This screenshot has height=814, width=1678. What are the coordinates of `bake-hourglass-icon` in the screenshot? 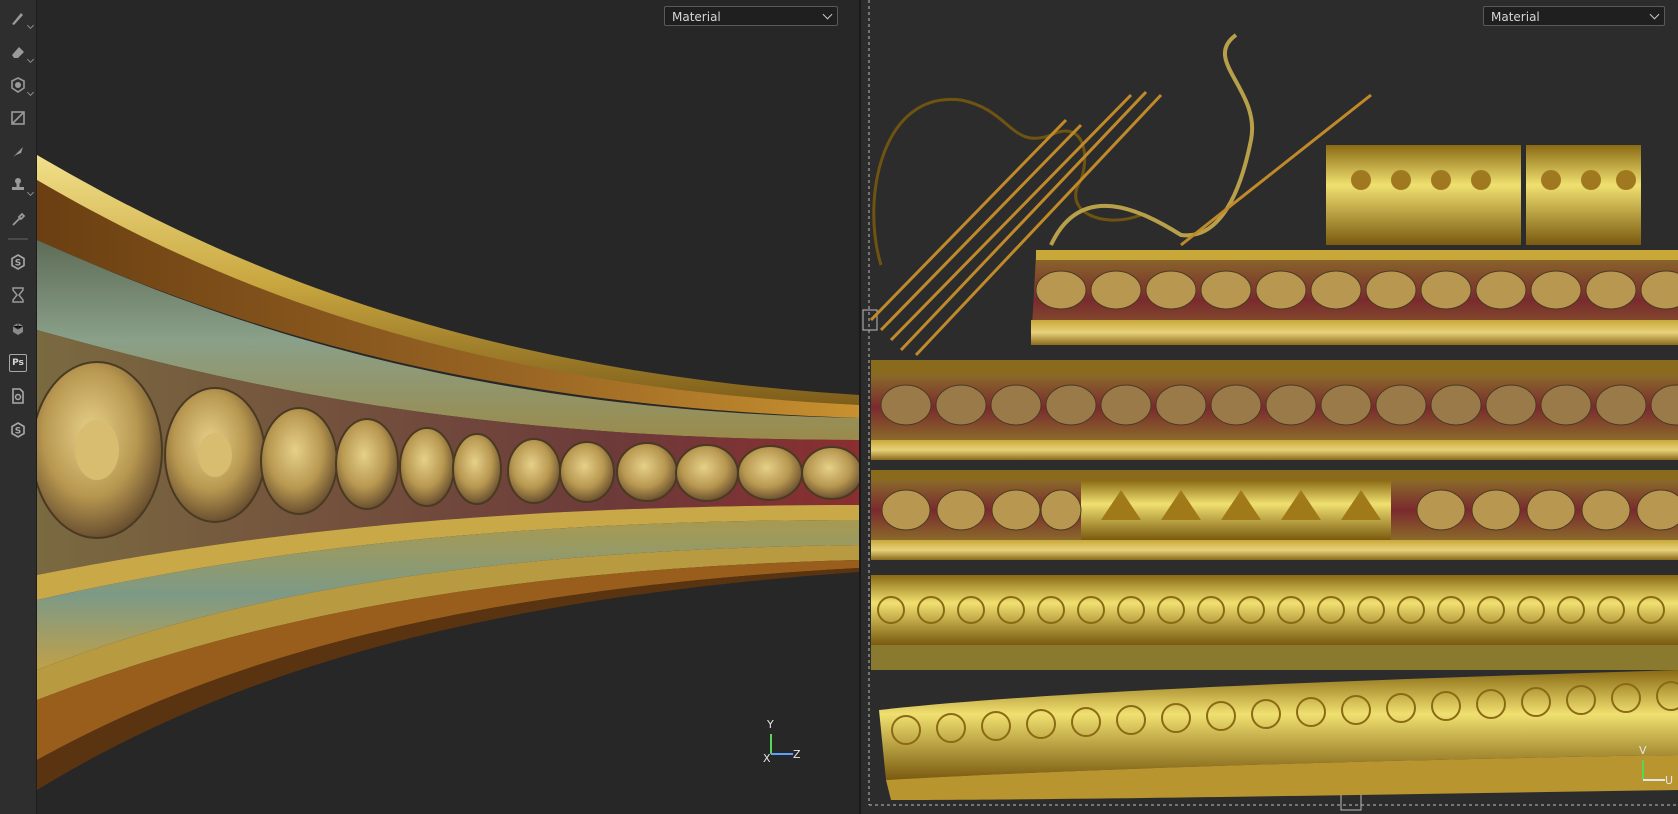 It's located at (18, 295).